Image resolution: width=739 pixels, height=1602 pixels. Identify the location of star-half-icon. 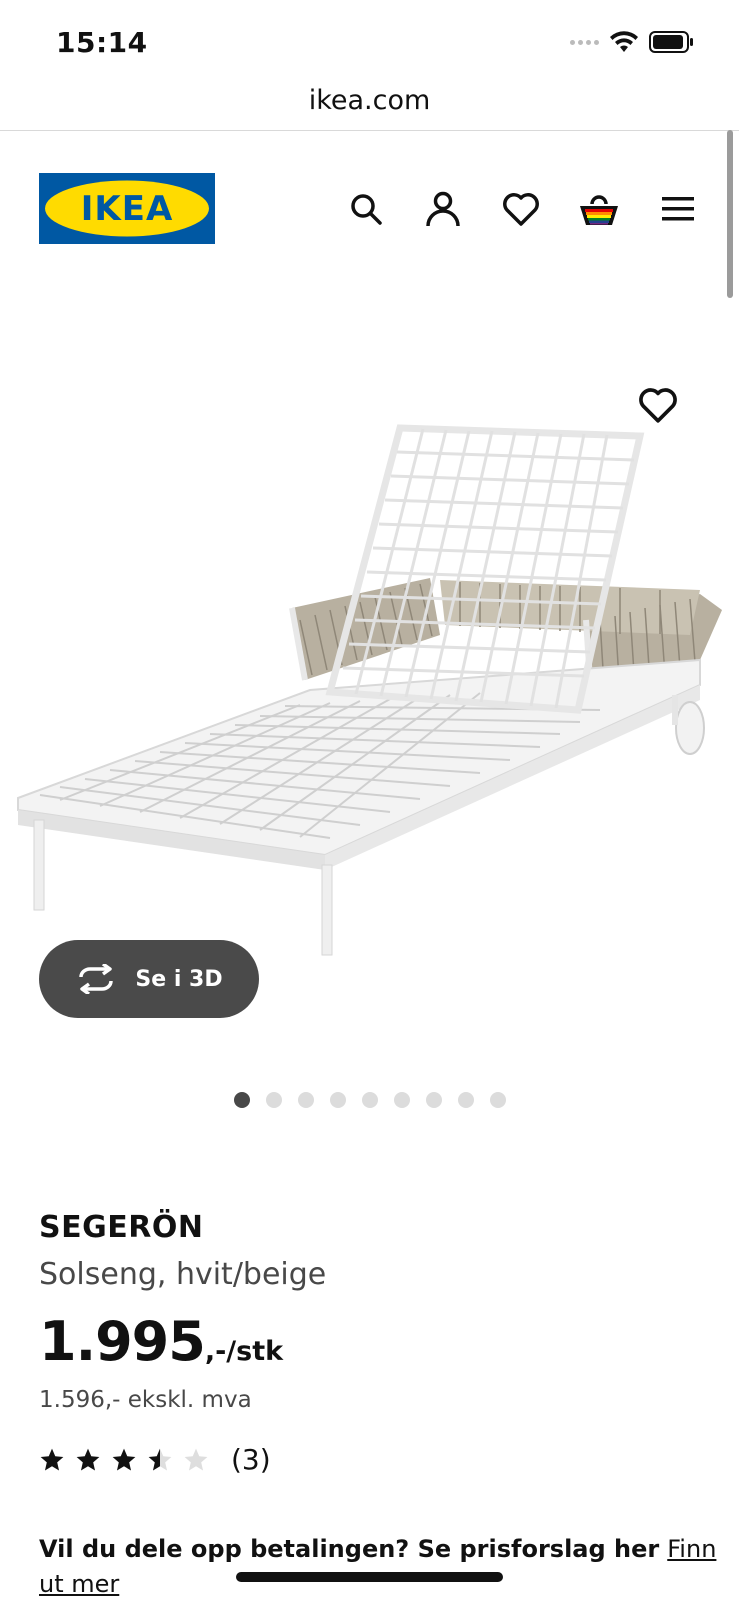
(160, 1459).